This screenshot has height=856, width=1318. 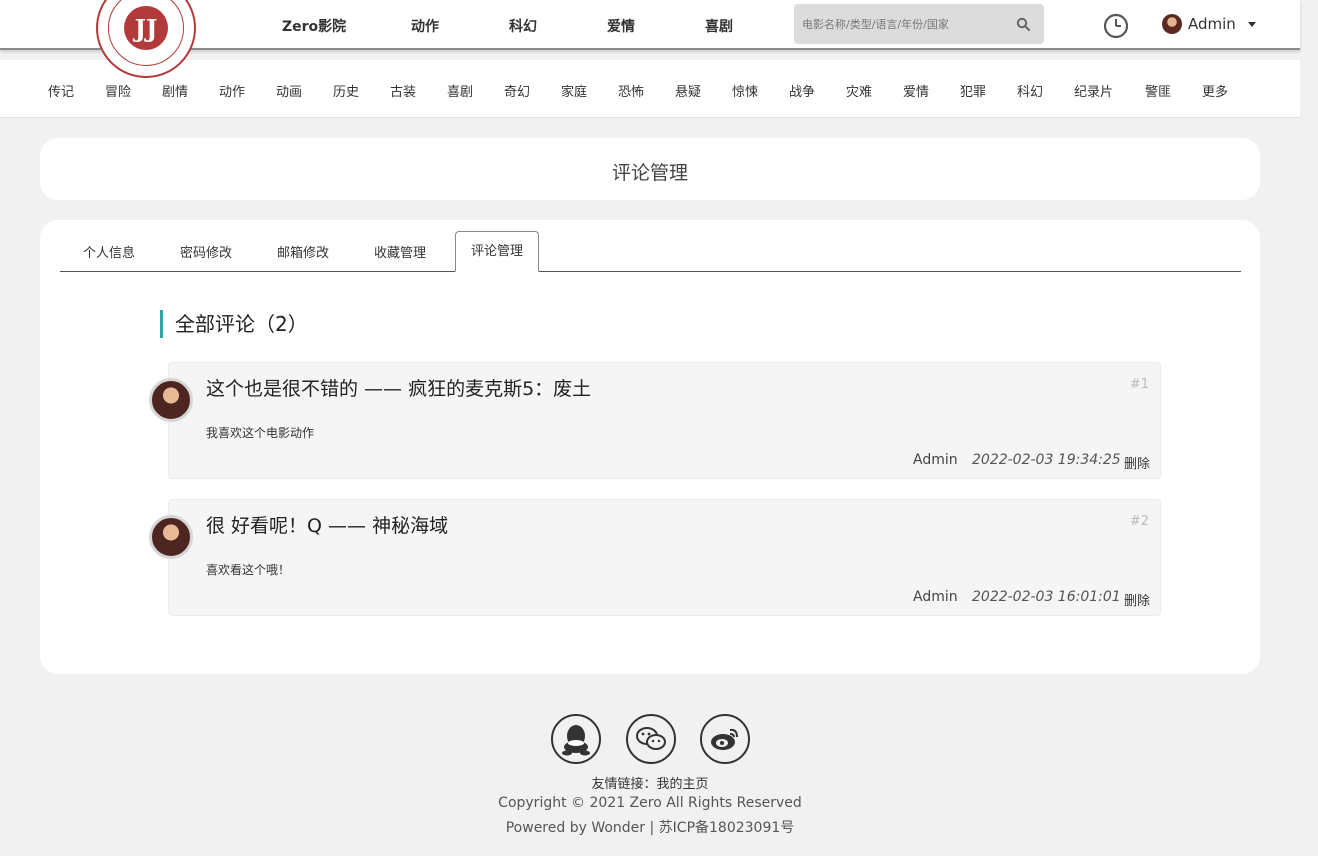 What do you see at coordinates (109, 251) in the screenshot?
I see `tab-profile: 个人信息` at bounding box center [109, 251].